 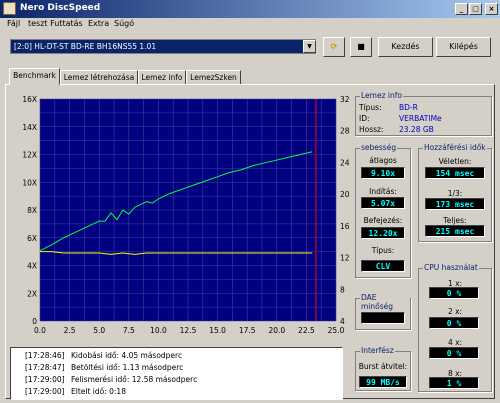 I want to click on drive-select: [2:0] HL-DT-ST BD-RE BH16NS55 1.01, so click(x=163, y=46).